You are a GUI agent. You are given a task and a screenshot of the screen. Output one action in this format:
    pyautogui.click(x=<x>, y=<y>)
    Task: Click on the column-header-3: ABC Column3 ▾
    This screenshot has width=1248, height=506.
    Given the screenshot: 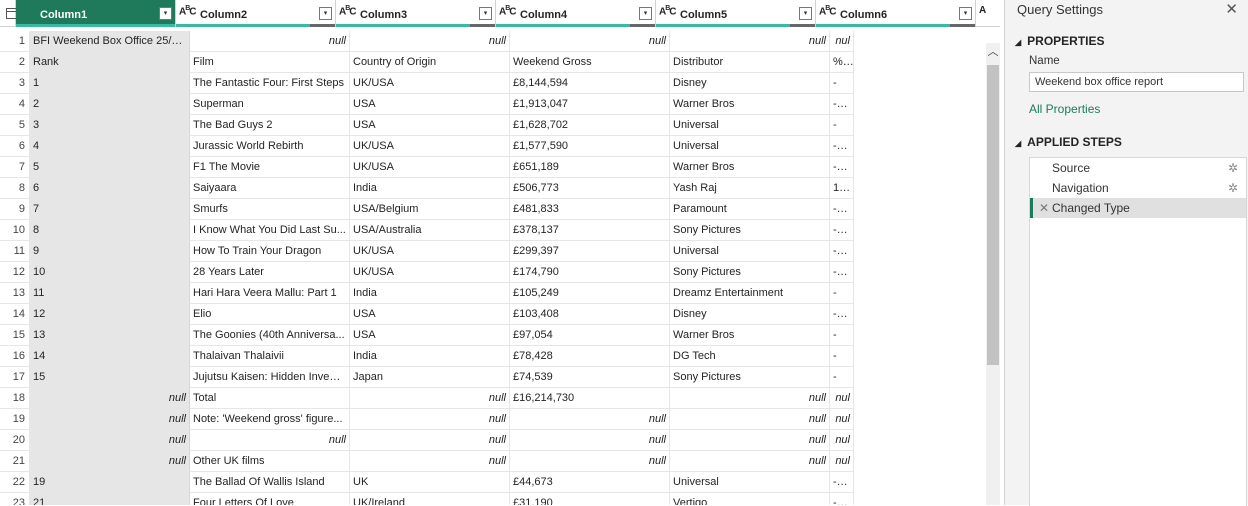 What is the action you would take?
    pyautogui.click(x=416, y=13)
    